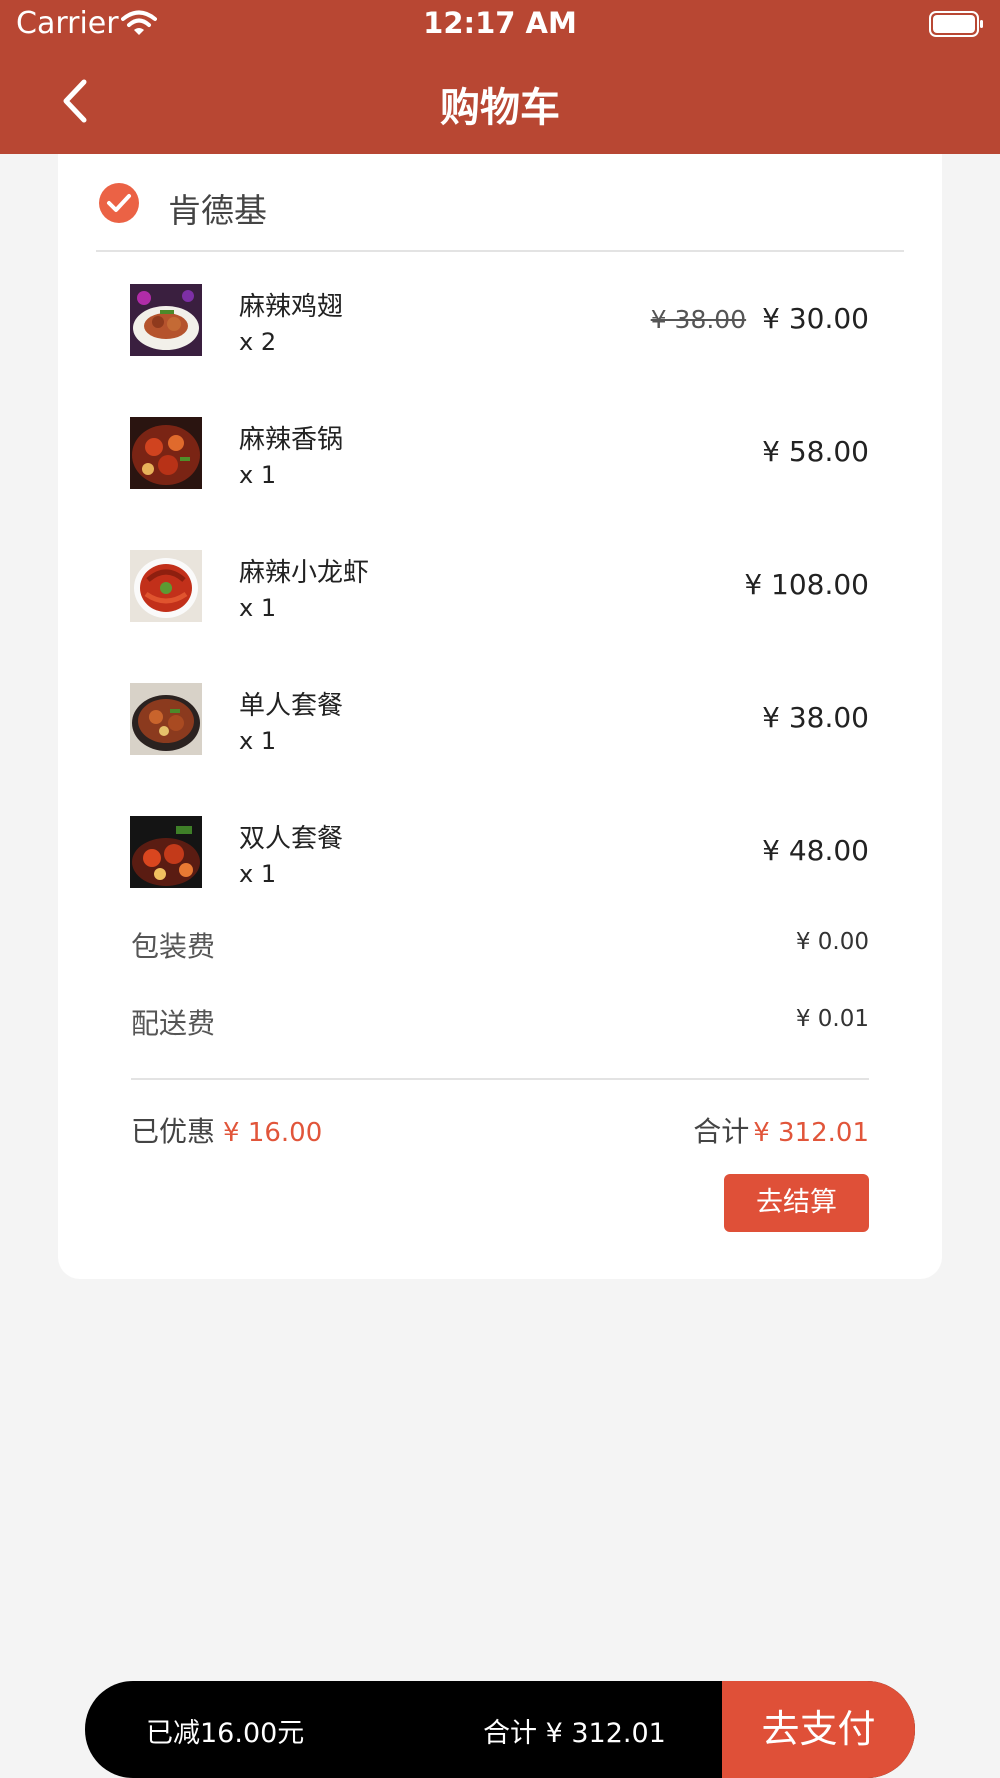 The width and height of the screenshot is (1000, 1778). Describe the element at coordinates (500, 108) in the screenshot. I see `page-title: 购物车` at that location.